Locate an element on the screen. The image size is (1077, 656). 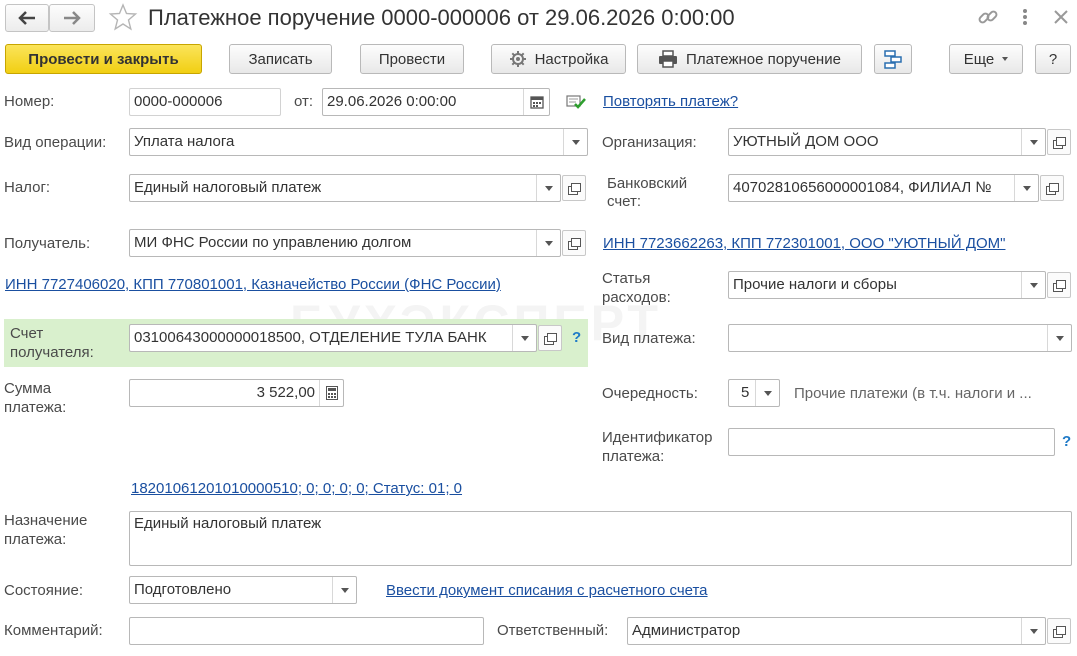
recipient-account-open-icon is located at coordinates (550, 338).